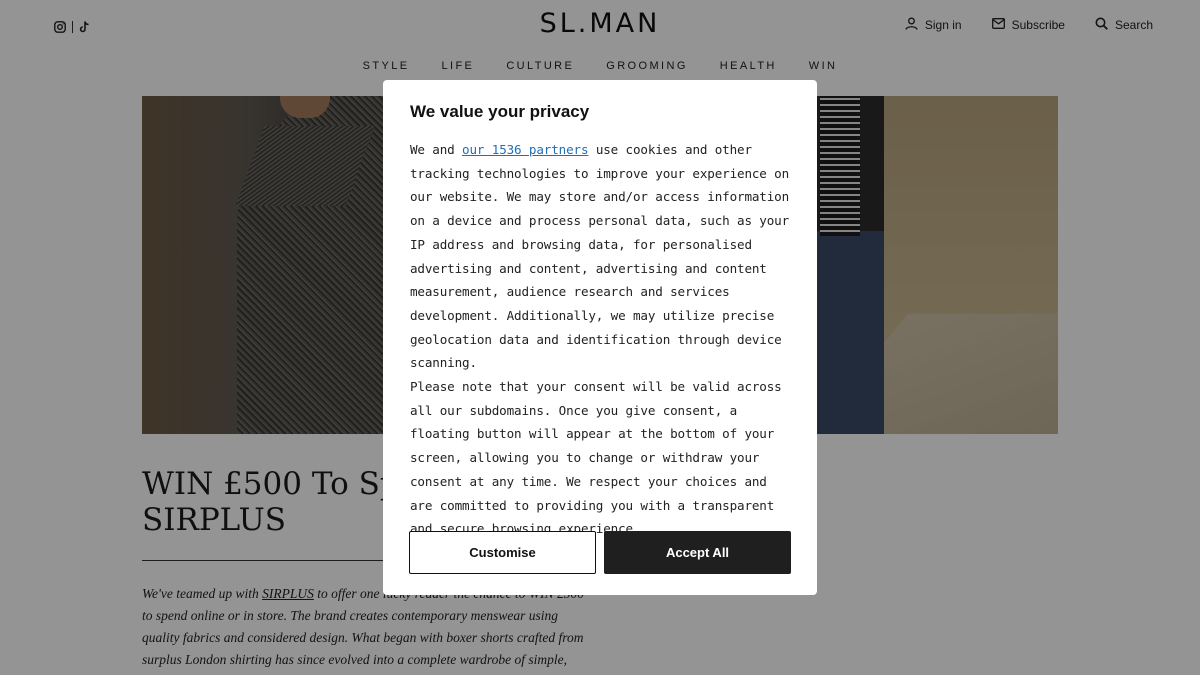 Image resolution: width=1200 pixels, height=675 pixels. Describe the element at coordinates (436, 149) in the screenshot. I see `consent-text-intro: We and` at that location.